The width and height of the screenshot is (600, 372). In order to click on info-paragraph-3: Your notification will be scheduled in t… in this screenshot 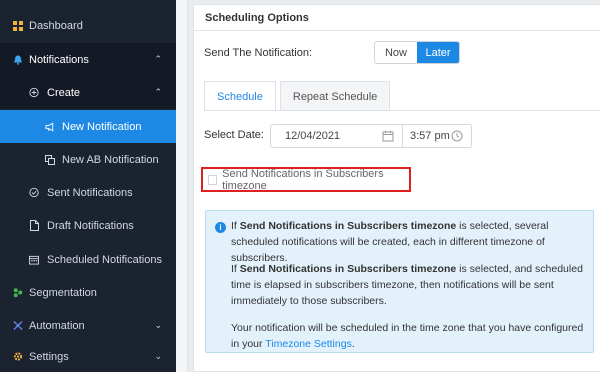, I will do `click(409, 336)`.